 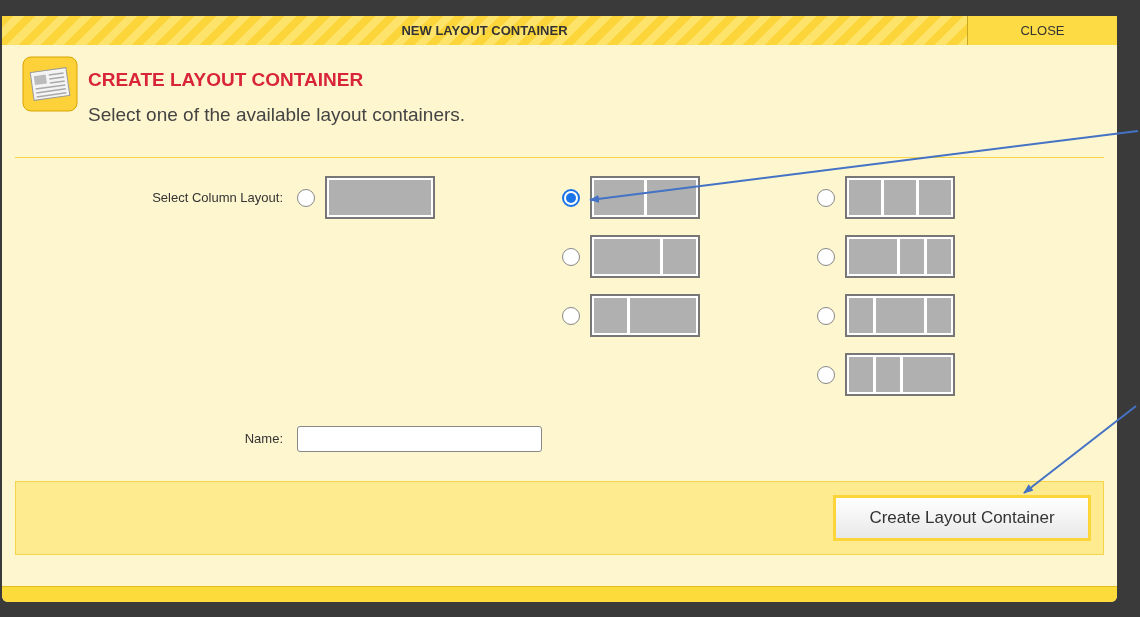 What do you see at coordinates (962, 518) in the screenshot?
I see `create-button: Create Layout Container` at bounding box center [962, 518].